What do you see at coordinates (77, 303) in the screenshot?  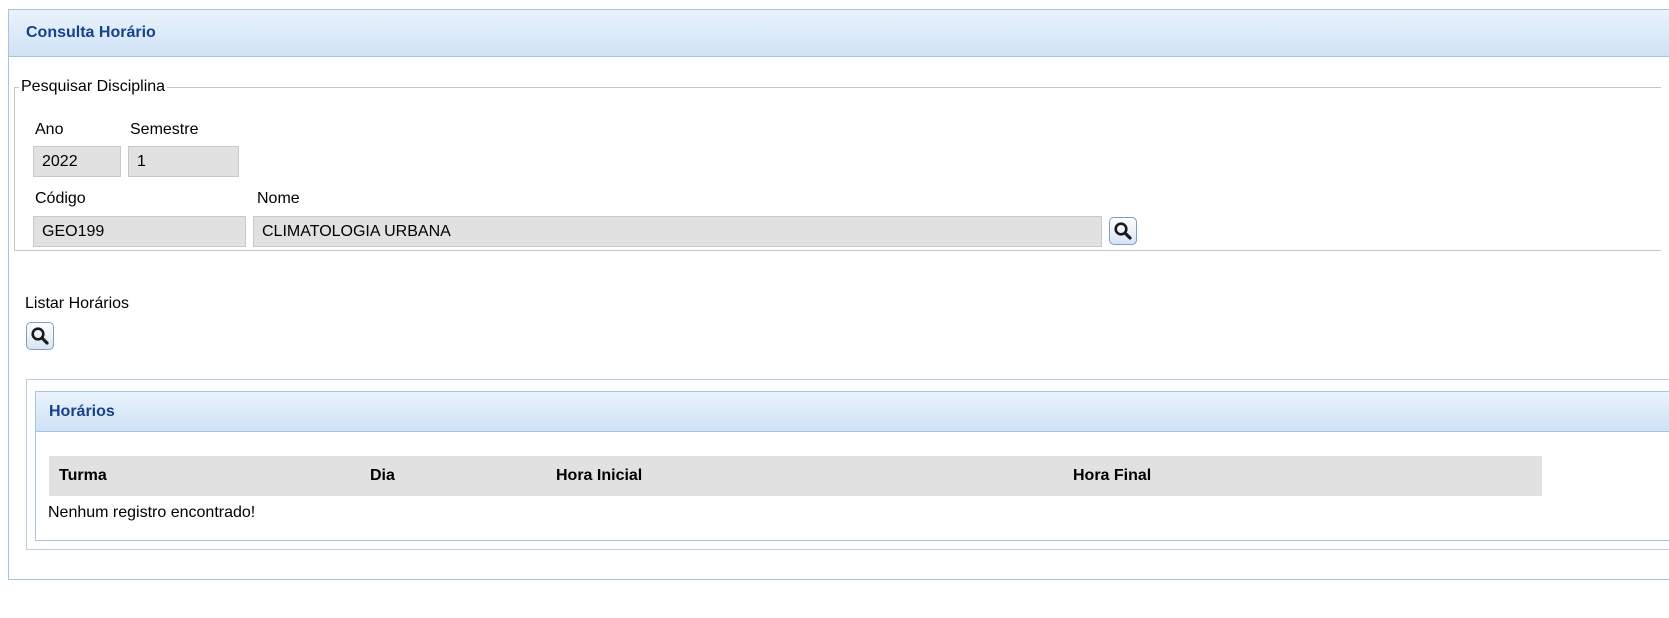 I see `listar-horarios-label: Listar Horários` at bounding box center [77, 303].